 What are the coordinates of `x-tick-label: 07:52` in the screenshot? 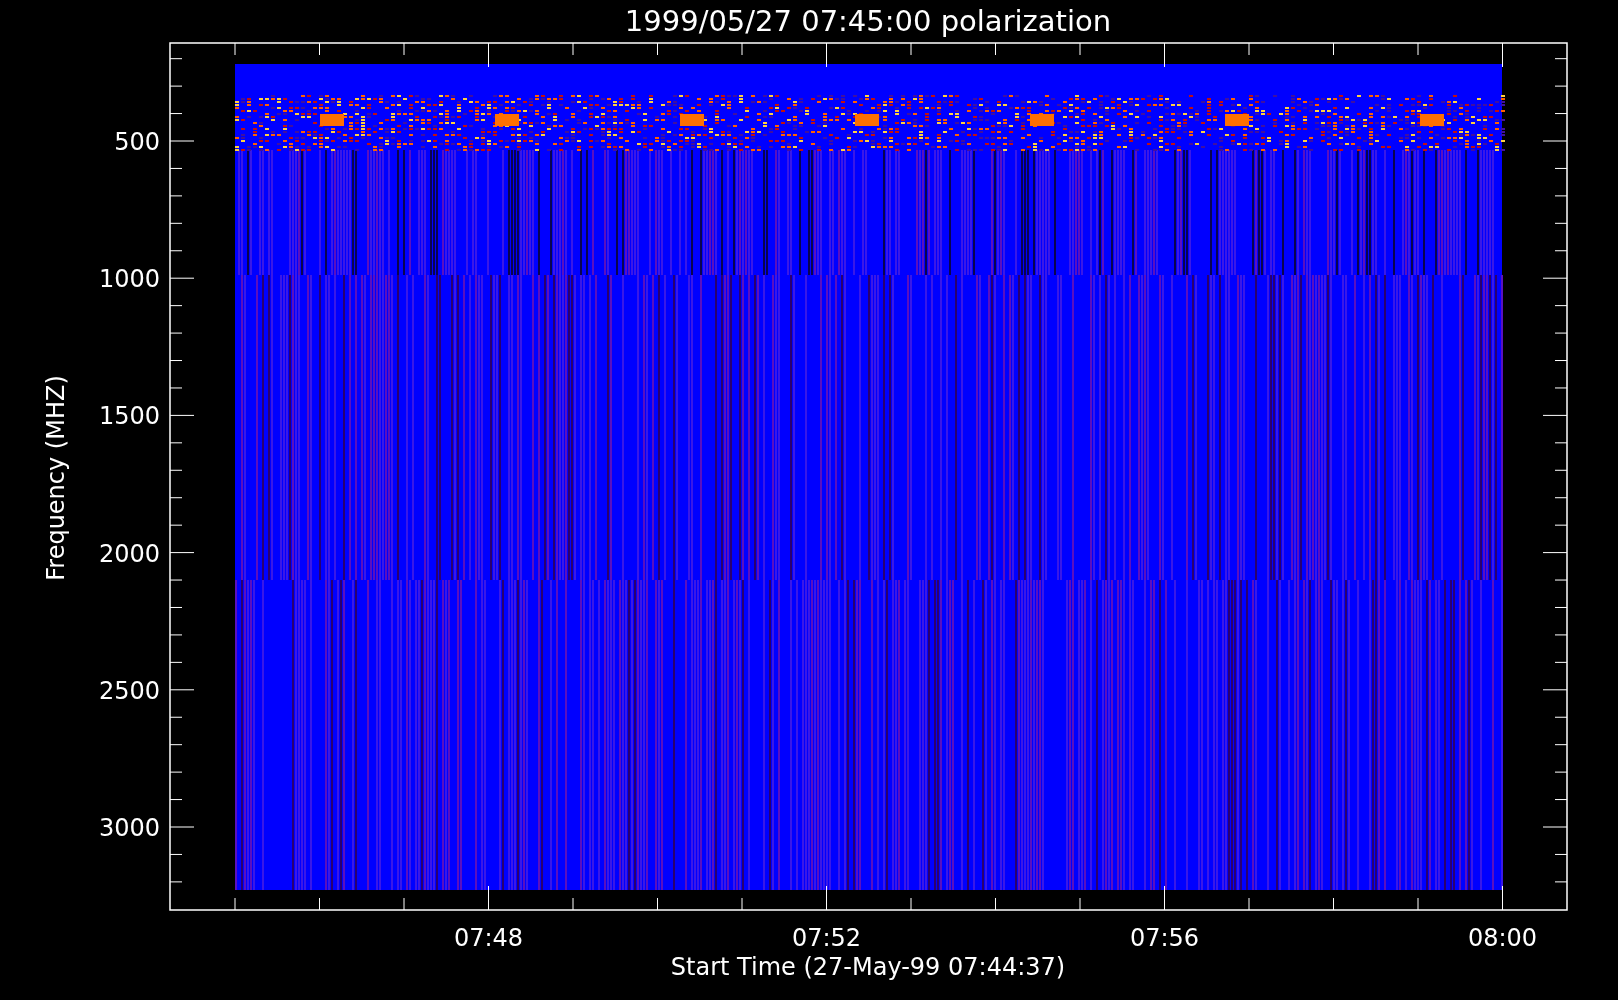 It's located at (826, 938).